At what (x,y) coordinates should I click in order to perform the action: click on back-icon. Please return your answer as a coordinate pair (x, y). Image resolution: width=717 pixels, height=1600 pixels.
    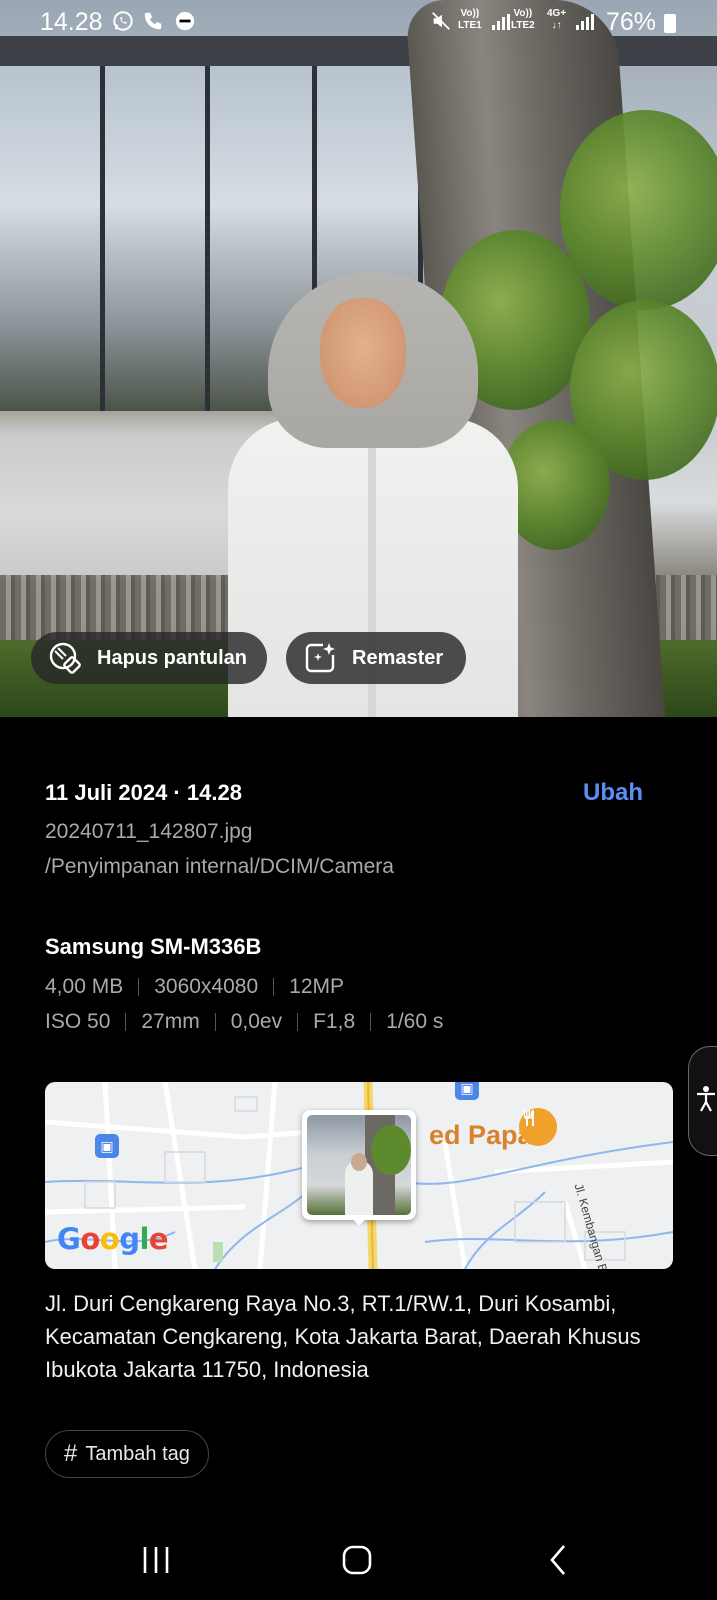
    Looking at the image, I should click on (557, 1560).